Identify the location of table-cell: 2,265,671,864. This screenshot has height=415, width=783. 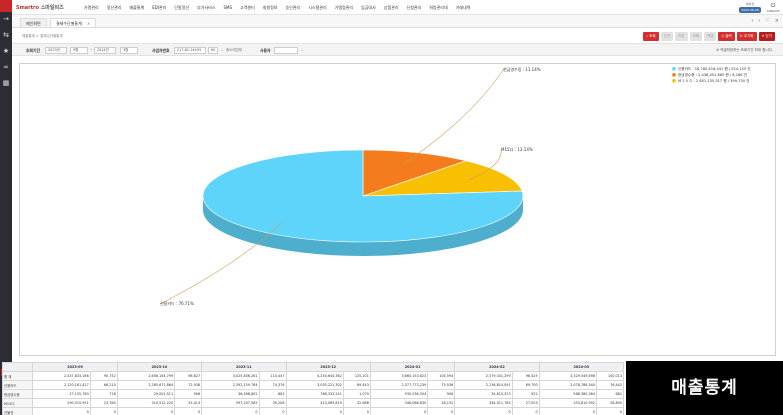
(146, 385).